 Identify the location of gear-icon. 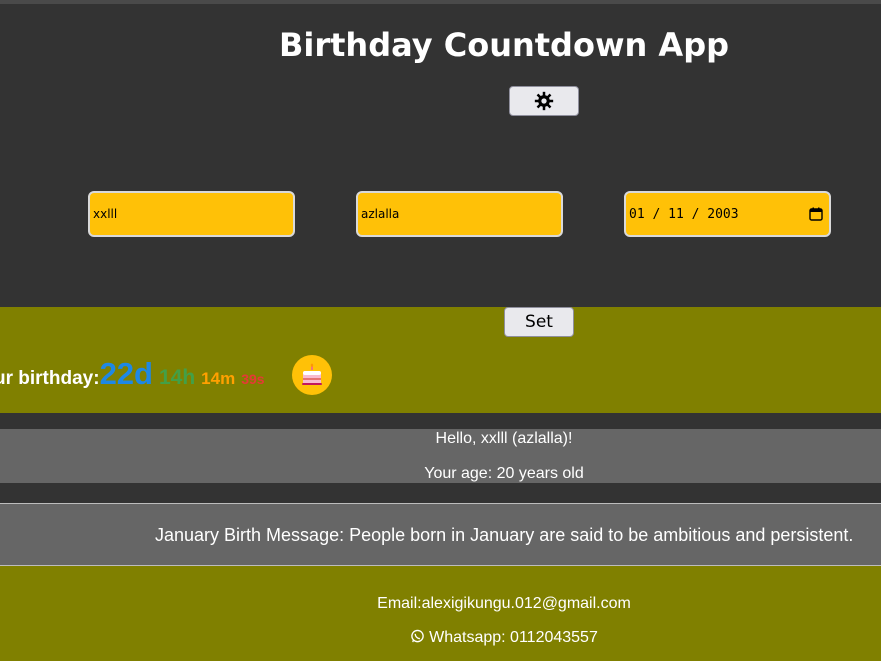
(544, 101).